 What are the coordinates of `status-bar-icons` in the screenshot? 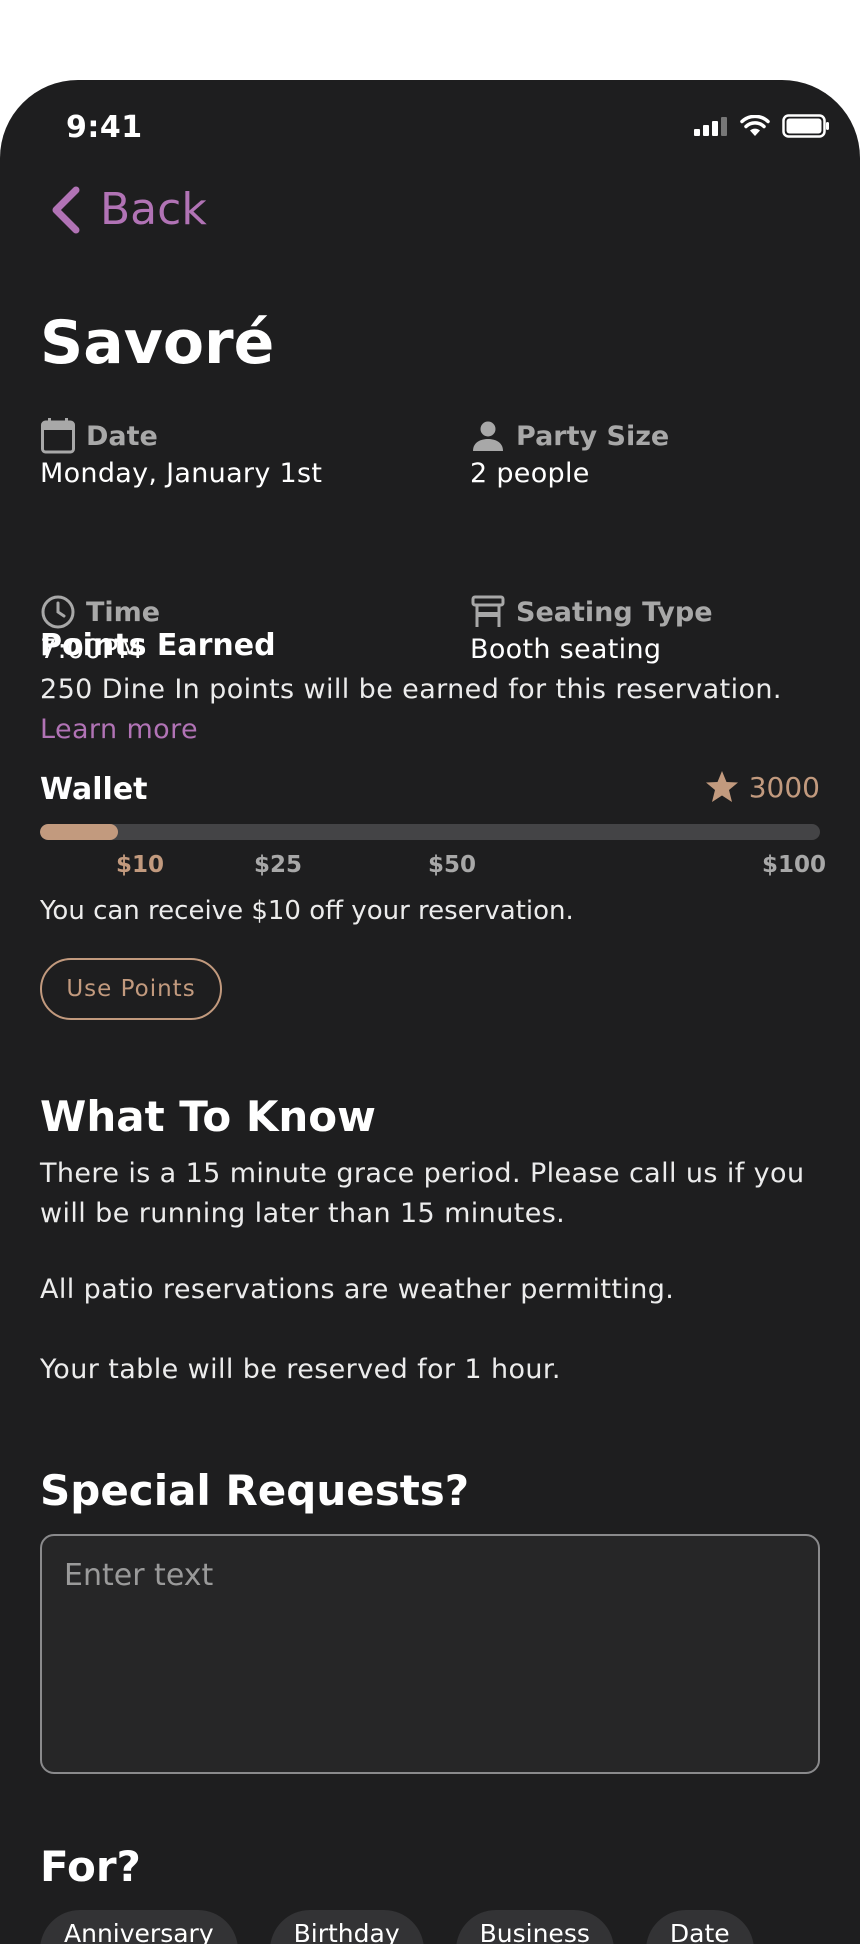 It's located at (762, 126).